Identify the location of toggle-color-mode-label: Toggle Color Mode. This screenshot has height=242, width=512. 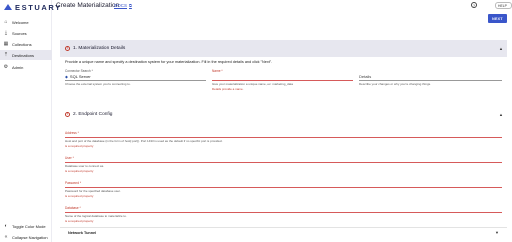
(29, 226).